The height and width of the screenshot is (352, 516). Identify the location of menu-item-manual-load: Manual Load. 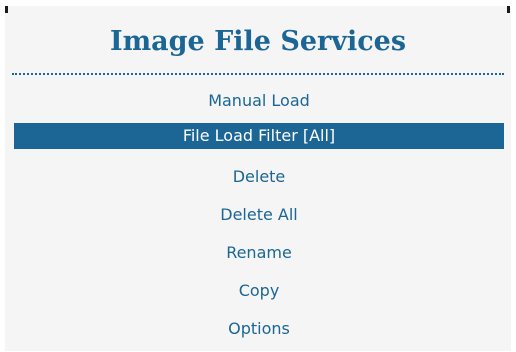
(259, 105).